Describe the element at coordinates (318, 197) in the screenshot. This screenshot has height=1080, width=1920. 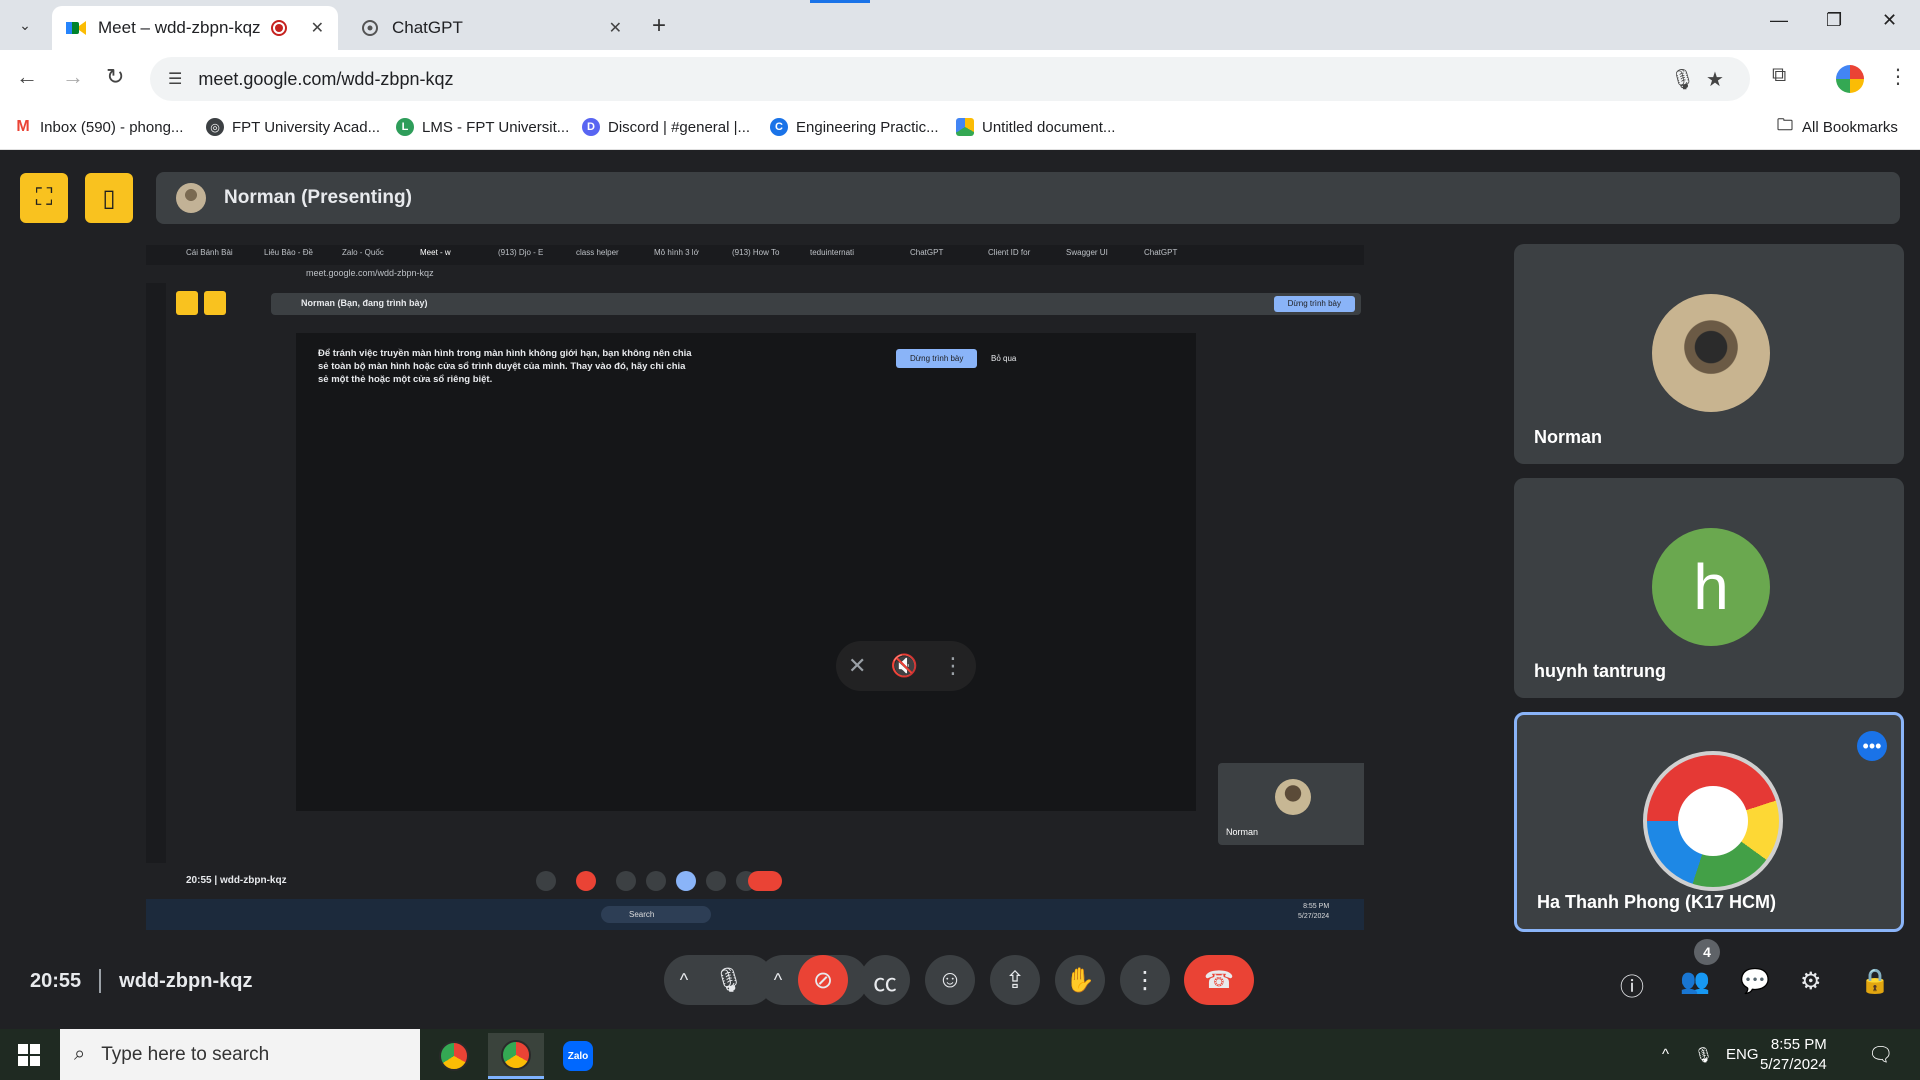
I see `presenter-name: Norman (Presenting)` at that location.